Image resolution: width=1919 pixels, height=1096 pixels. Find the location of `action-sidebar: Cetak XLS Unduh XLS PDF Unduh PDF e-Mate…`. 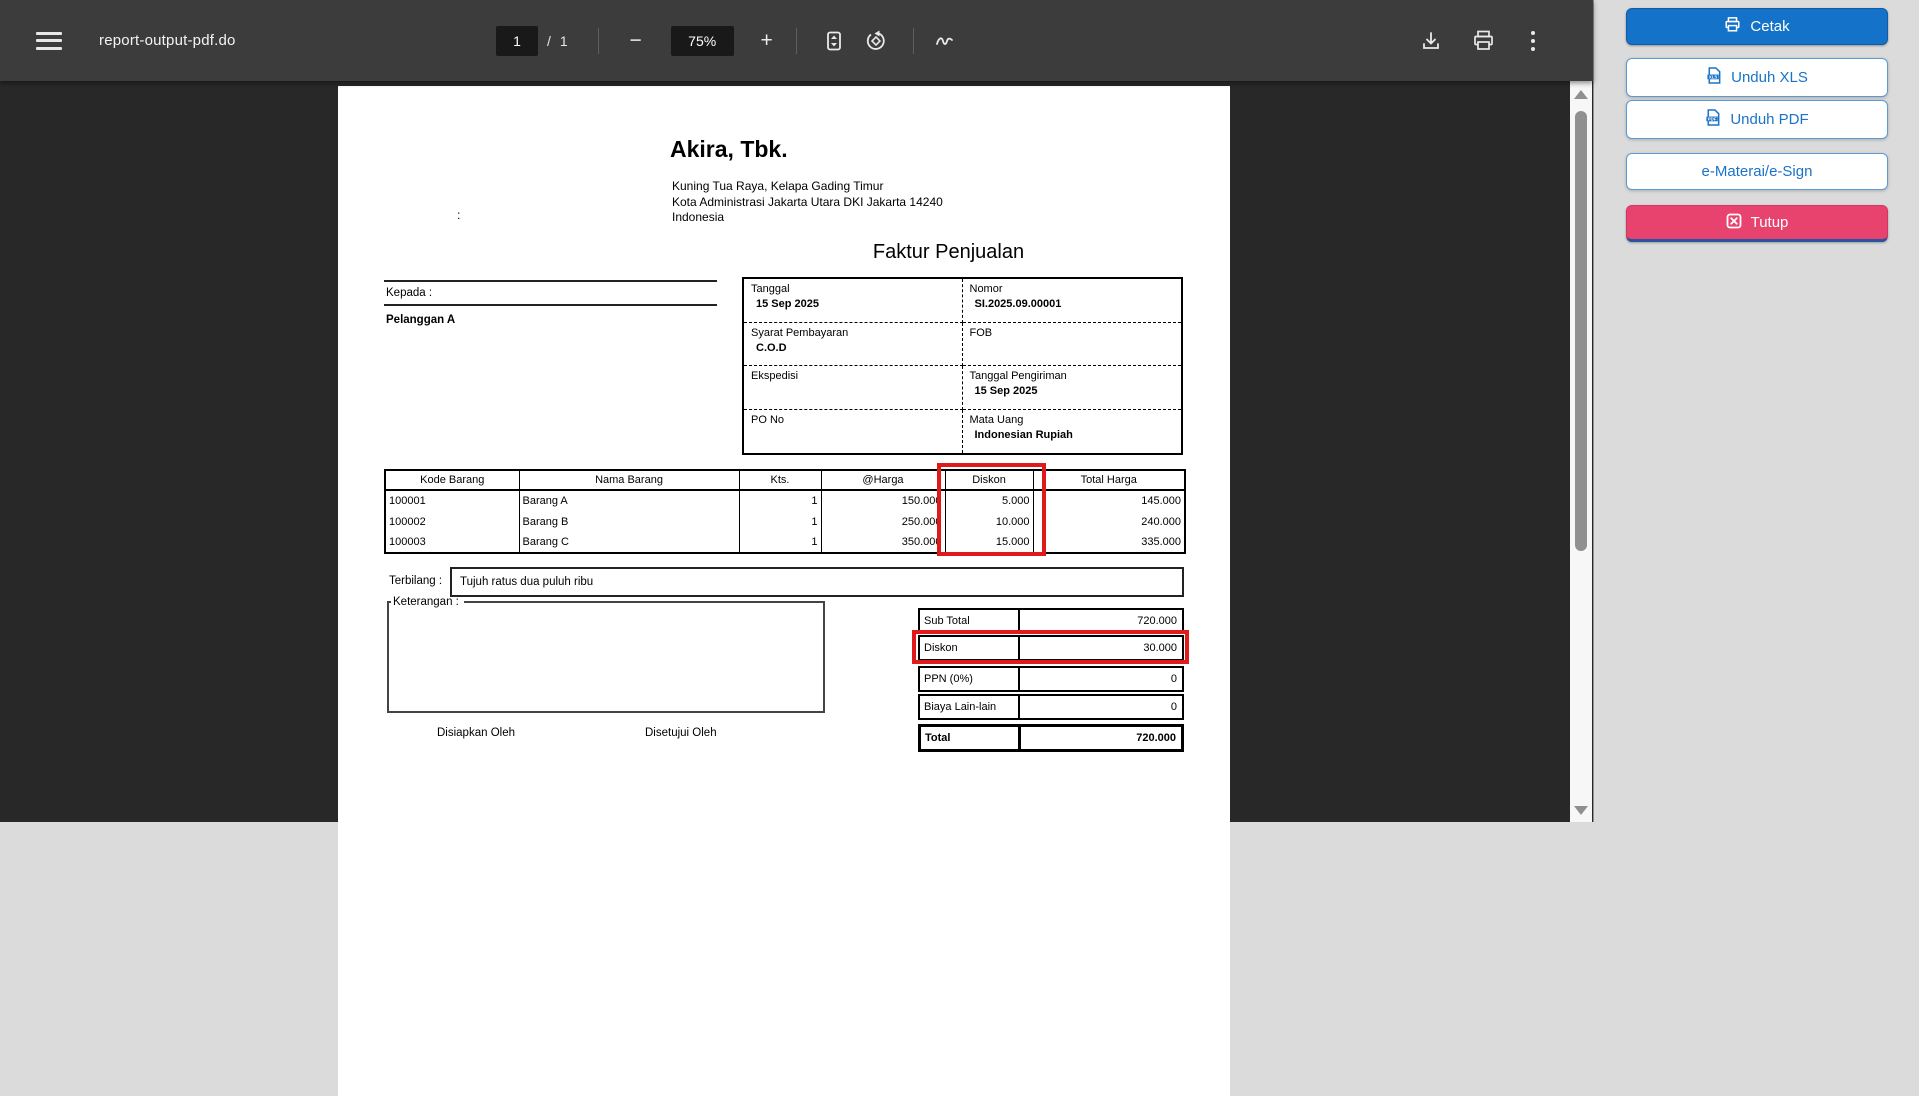

action-sidebar: Cetak XLS Unduh XLS PDF Unduh PDF e-Mate… is located at coordinates (1756, 411).